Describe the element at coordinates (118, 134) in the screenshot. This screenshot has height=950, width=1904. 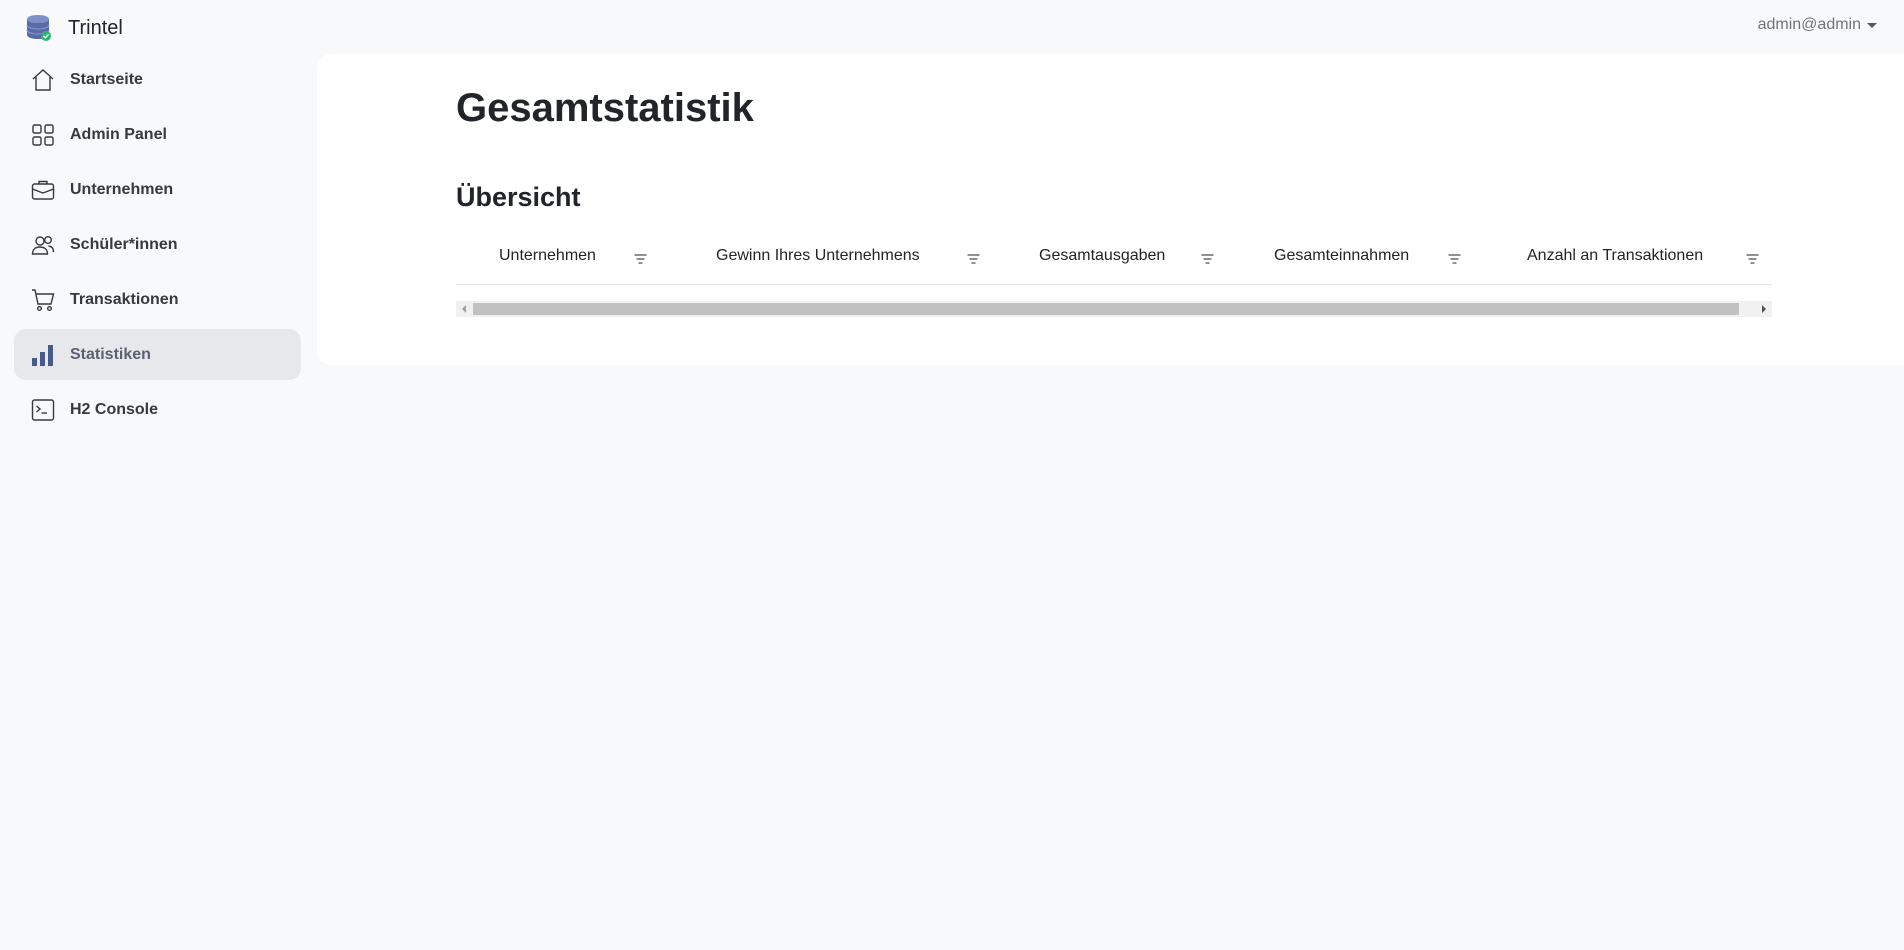
I see `sidebar-item-label: Admin Panel` at that location.